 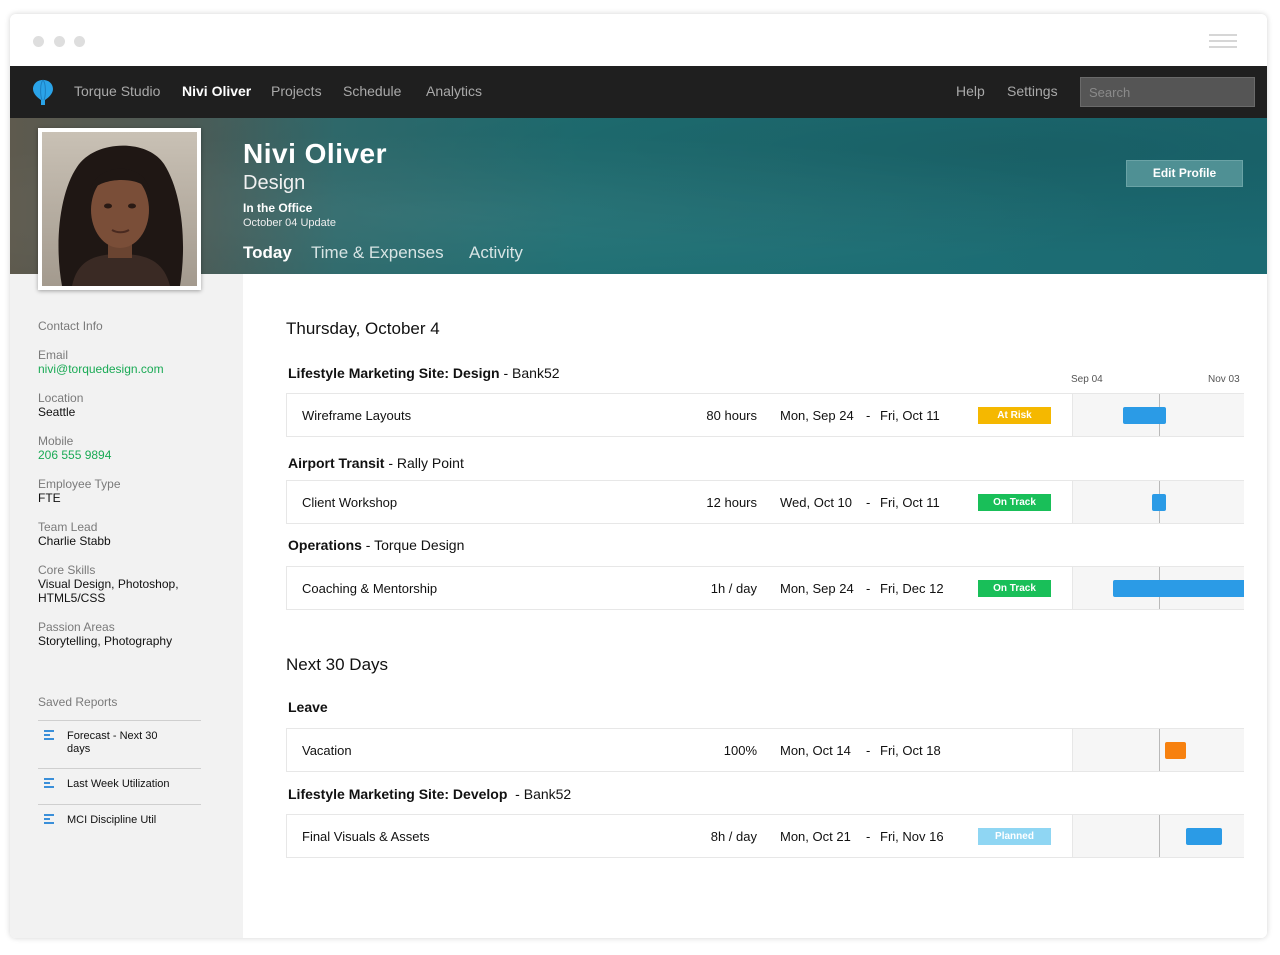 What do you see at coordinates (289, 223) in the screenshot?
I see `profile-update: October 04 Update` at bounding box center [289, 223].